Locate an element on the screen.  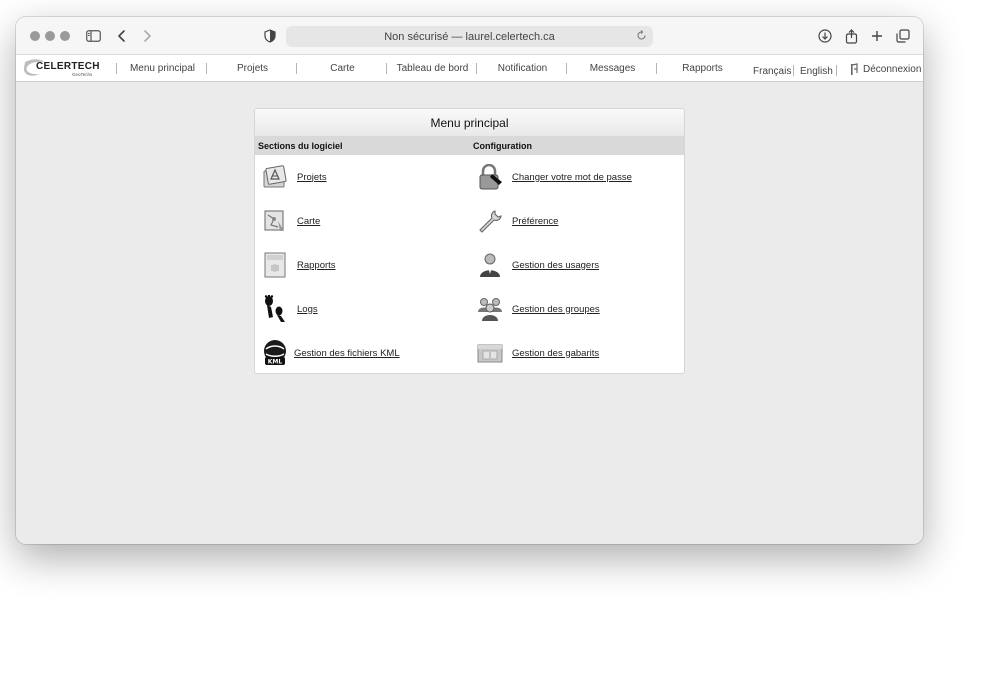
projects-icon is located at coordinates (275, 177).